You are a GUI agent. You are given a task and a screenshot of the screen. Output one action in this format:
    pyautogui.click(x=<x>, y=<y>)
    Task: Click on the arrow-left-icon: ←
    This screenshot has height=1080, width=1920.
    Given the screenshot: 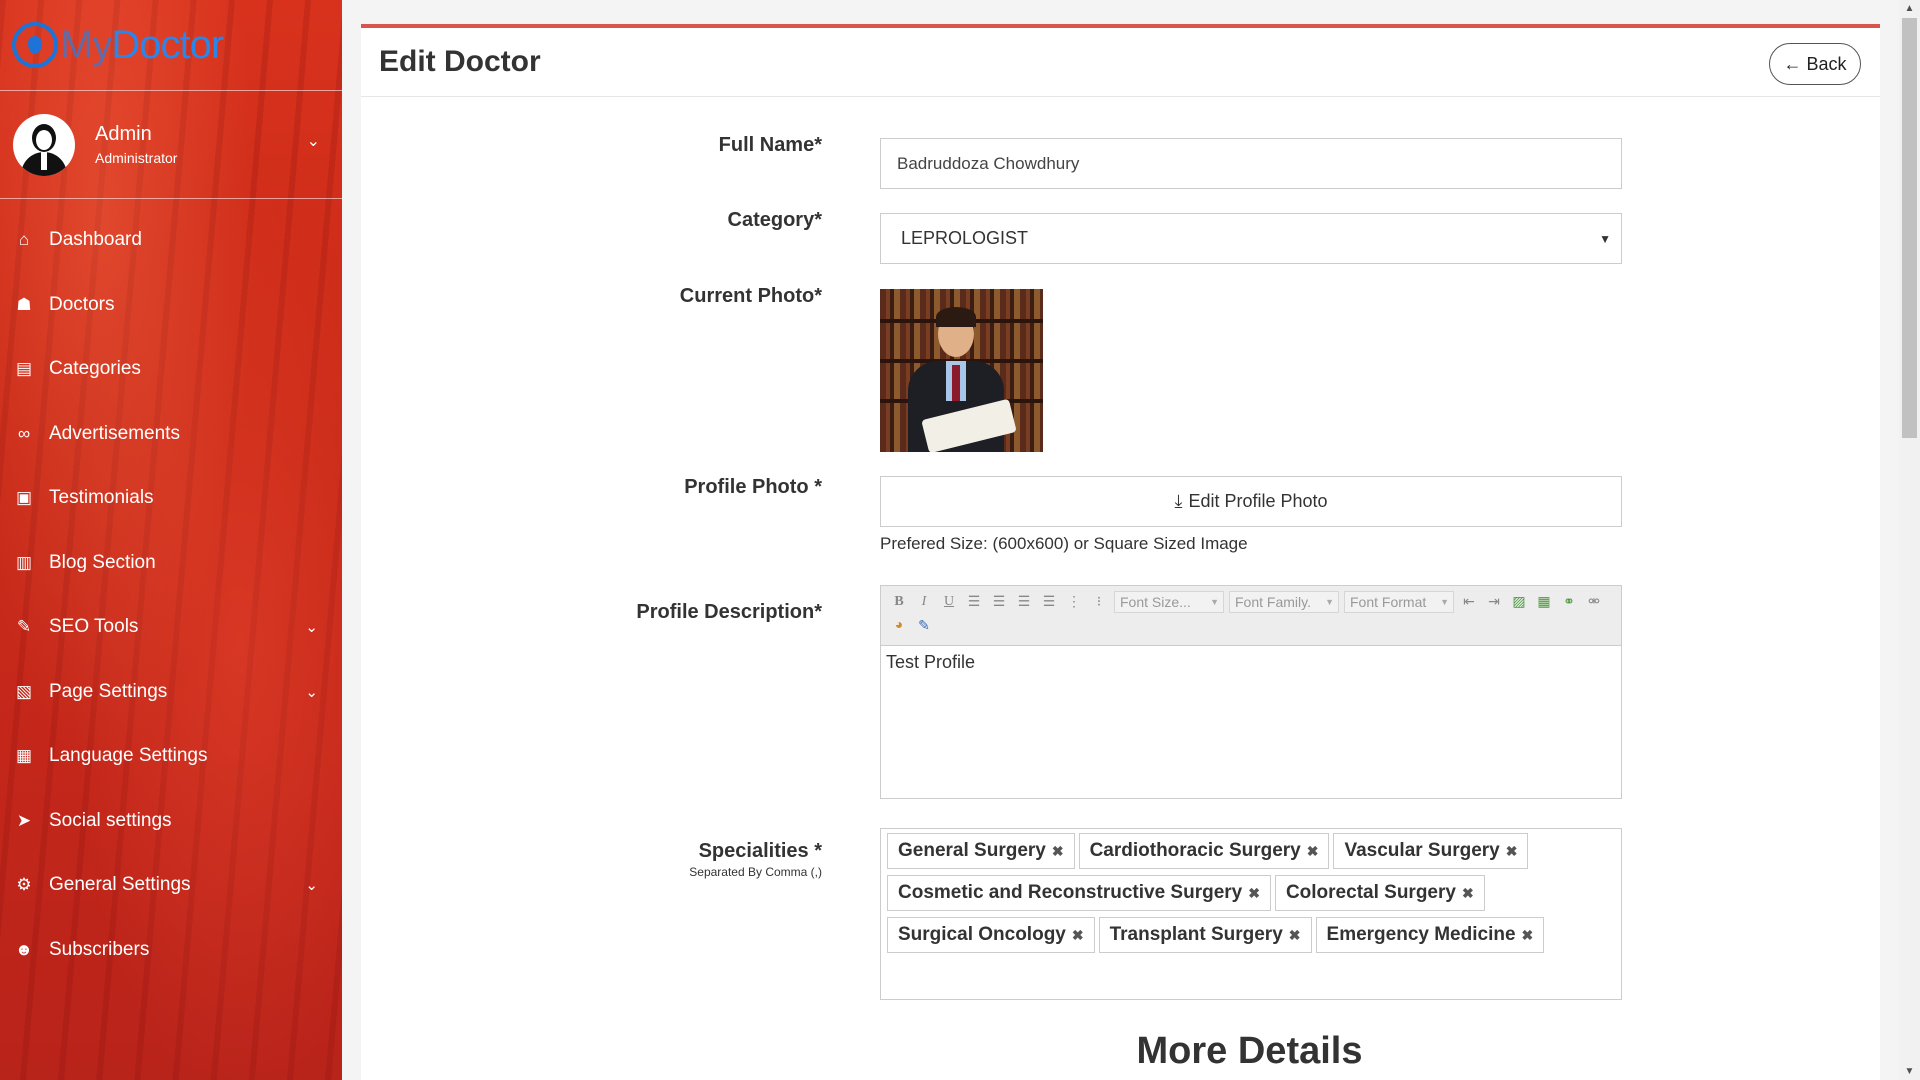 What is the action you would take?
    pyautogui.click(x=1792, y=63)
    